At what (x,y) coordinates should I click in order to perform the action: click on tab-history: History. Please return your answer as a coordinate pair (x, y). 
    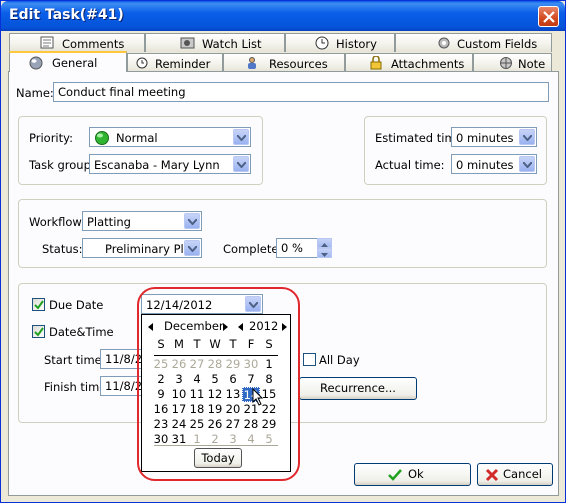
    Looking at the image, I should click on (340, 42).